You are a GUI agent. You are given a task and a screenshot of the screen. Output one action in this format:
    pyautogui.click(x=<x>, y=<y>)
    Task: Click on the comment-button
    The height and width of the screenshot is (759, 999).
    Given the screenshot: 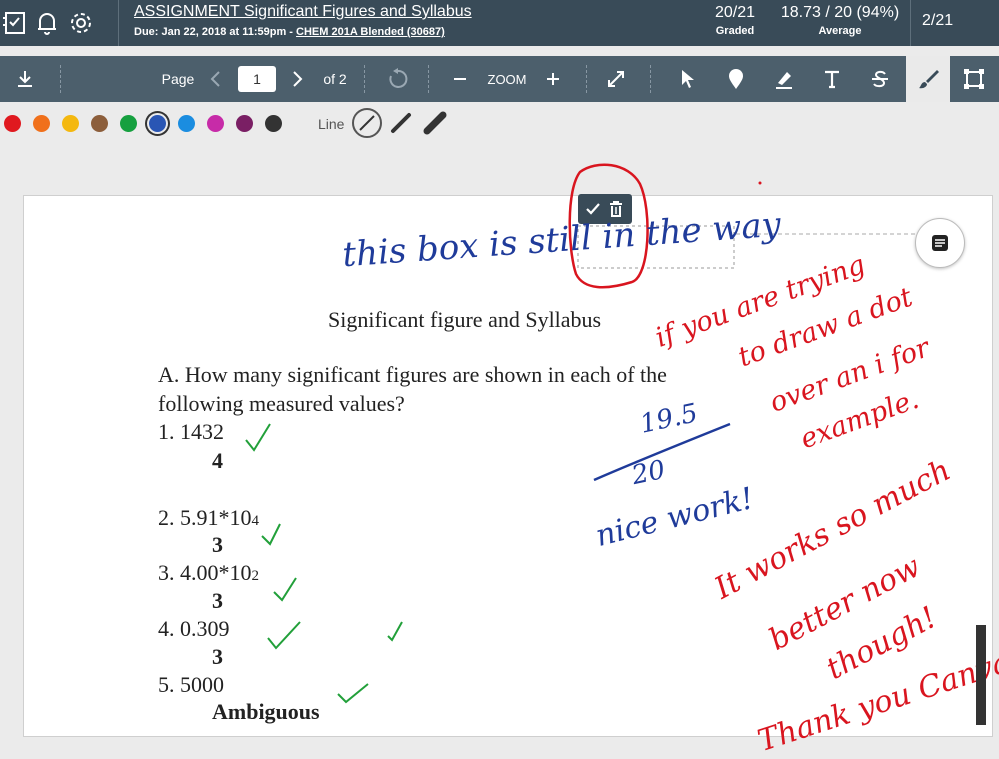 What is the action you would take?
    pyautogui.click(x=940, y=243)
    